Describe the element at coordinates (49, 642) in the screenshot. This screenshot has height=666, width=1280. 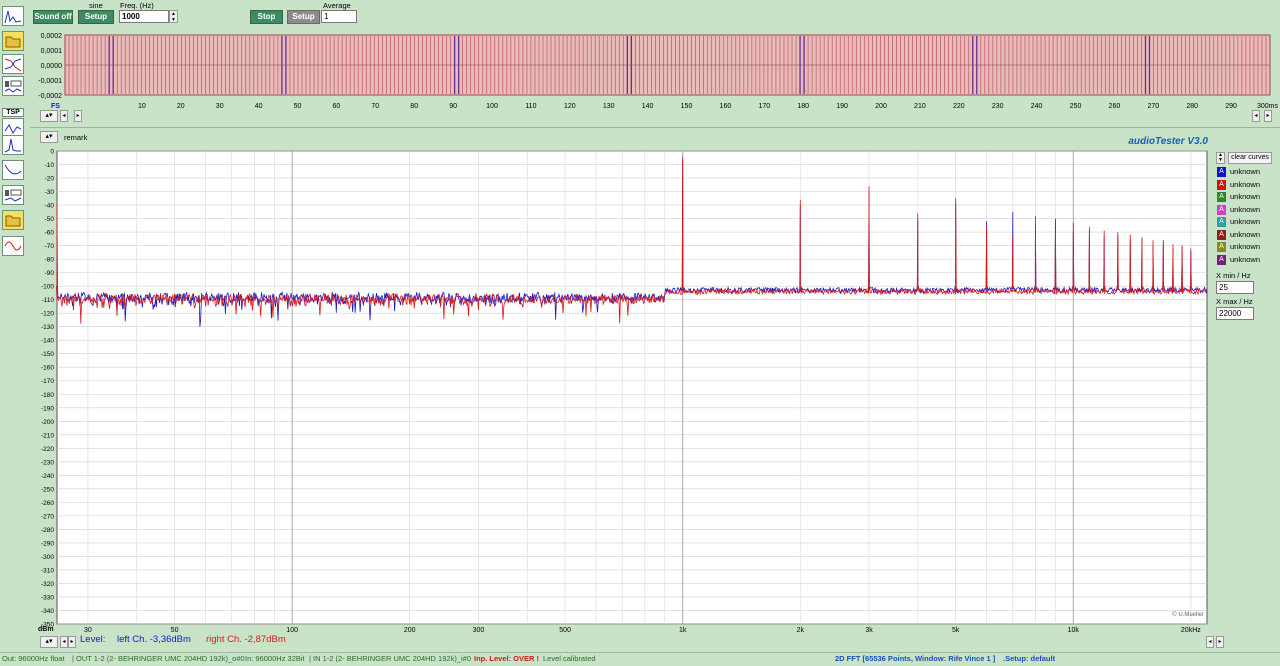
I see `fft-x-zoom-spinner: ▴▾` at that location.